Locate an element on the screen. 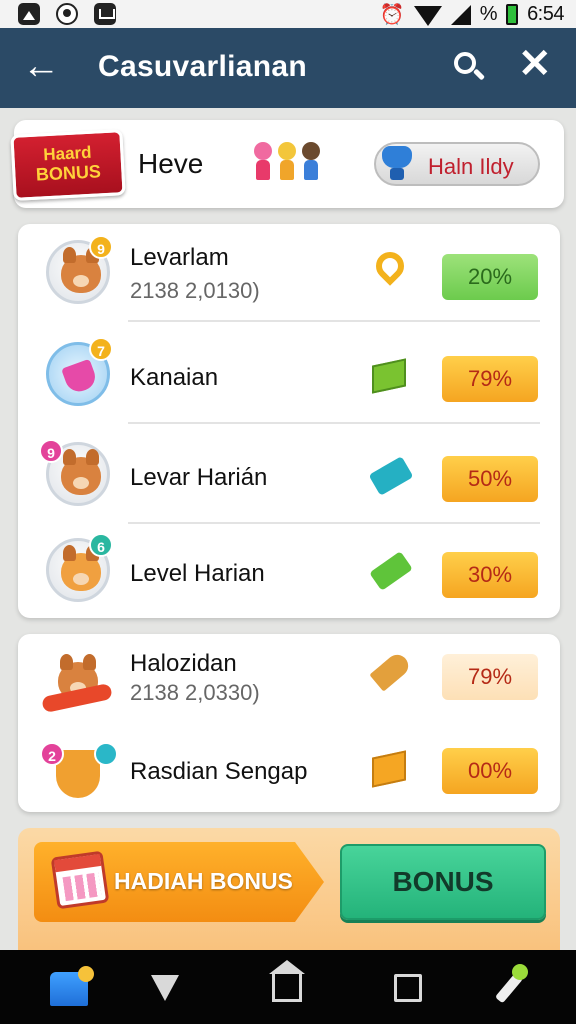 This screenshot has width=576, height=1024. app-bar: ← Casuvarlianan ✕ is located at coordinates (288, 68).